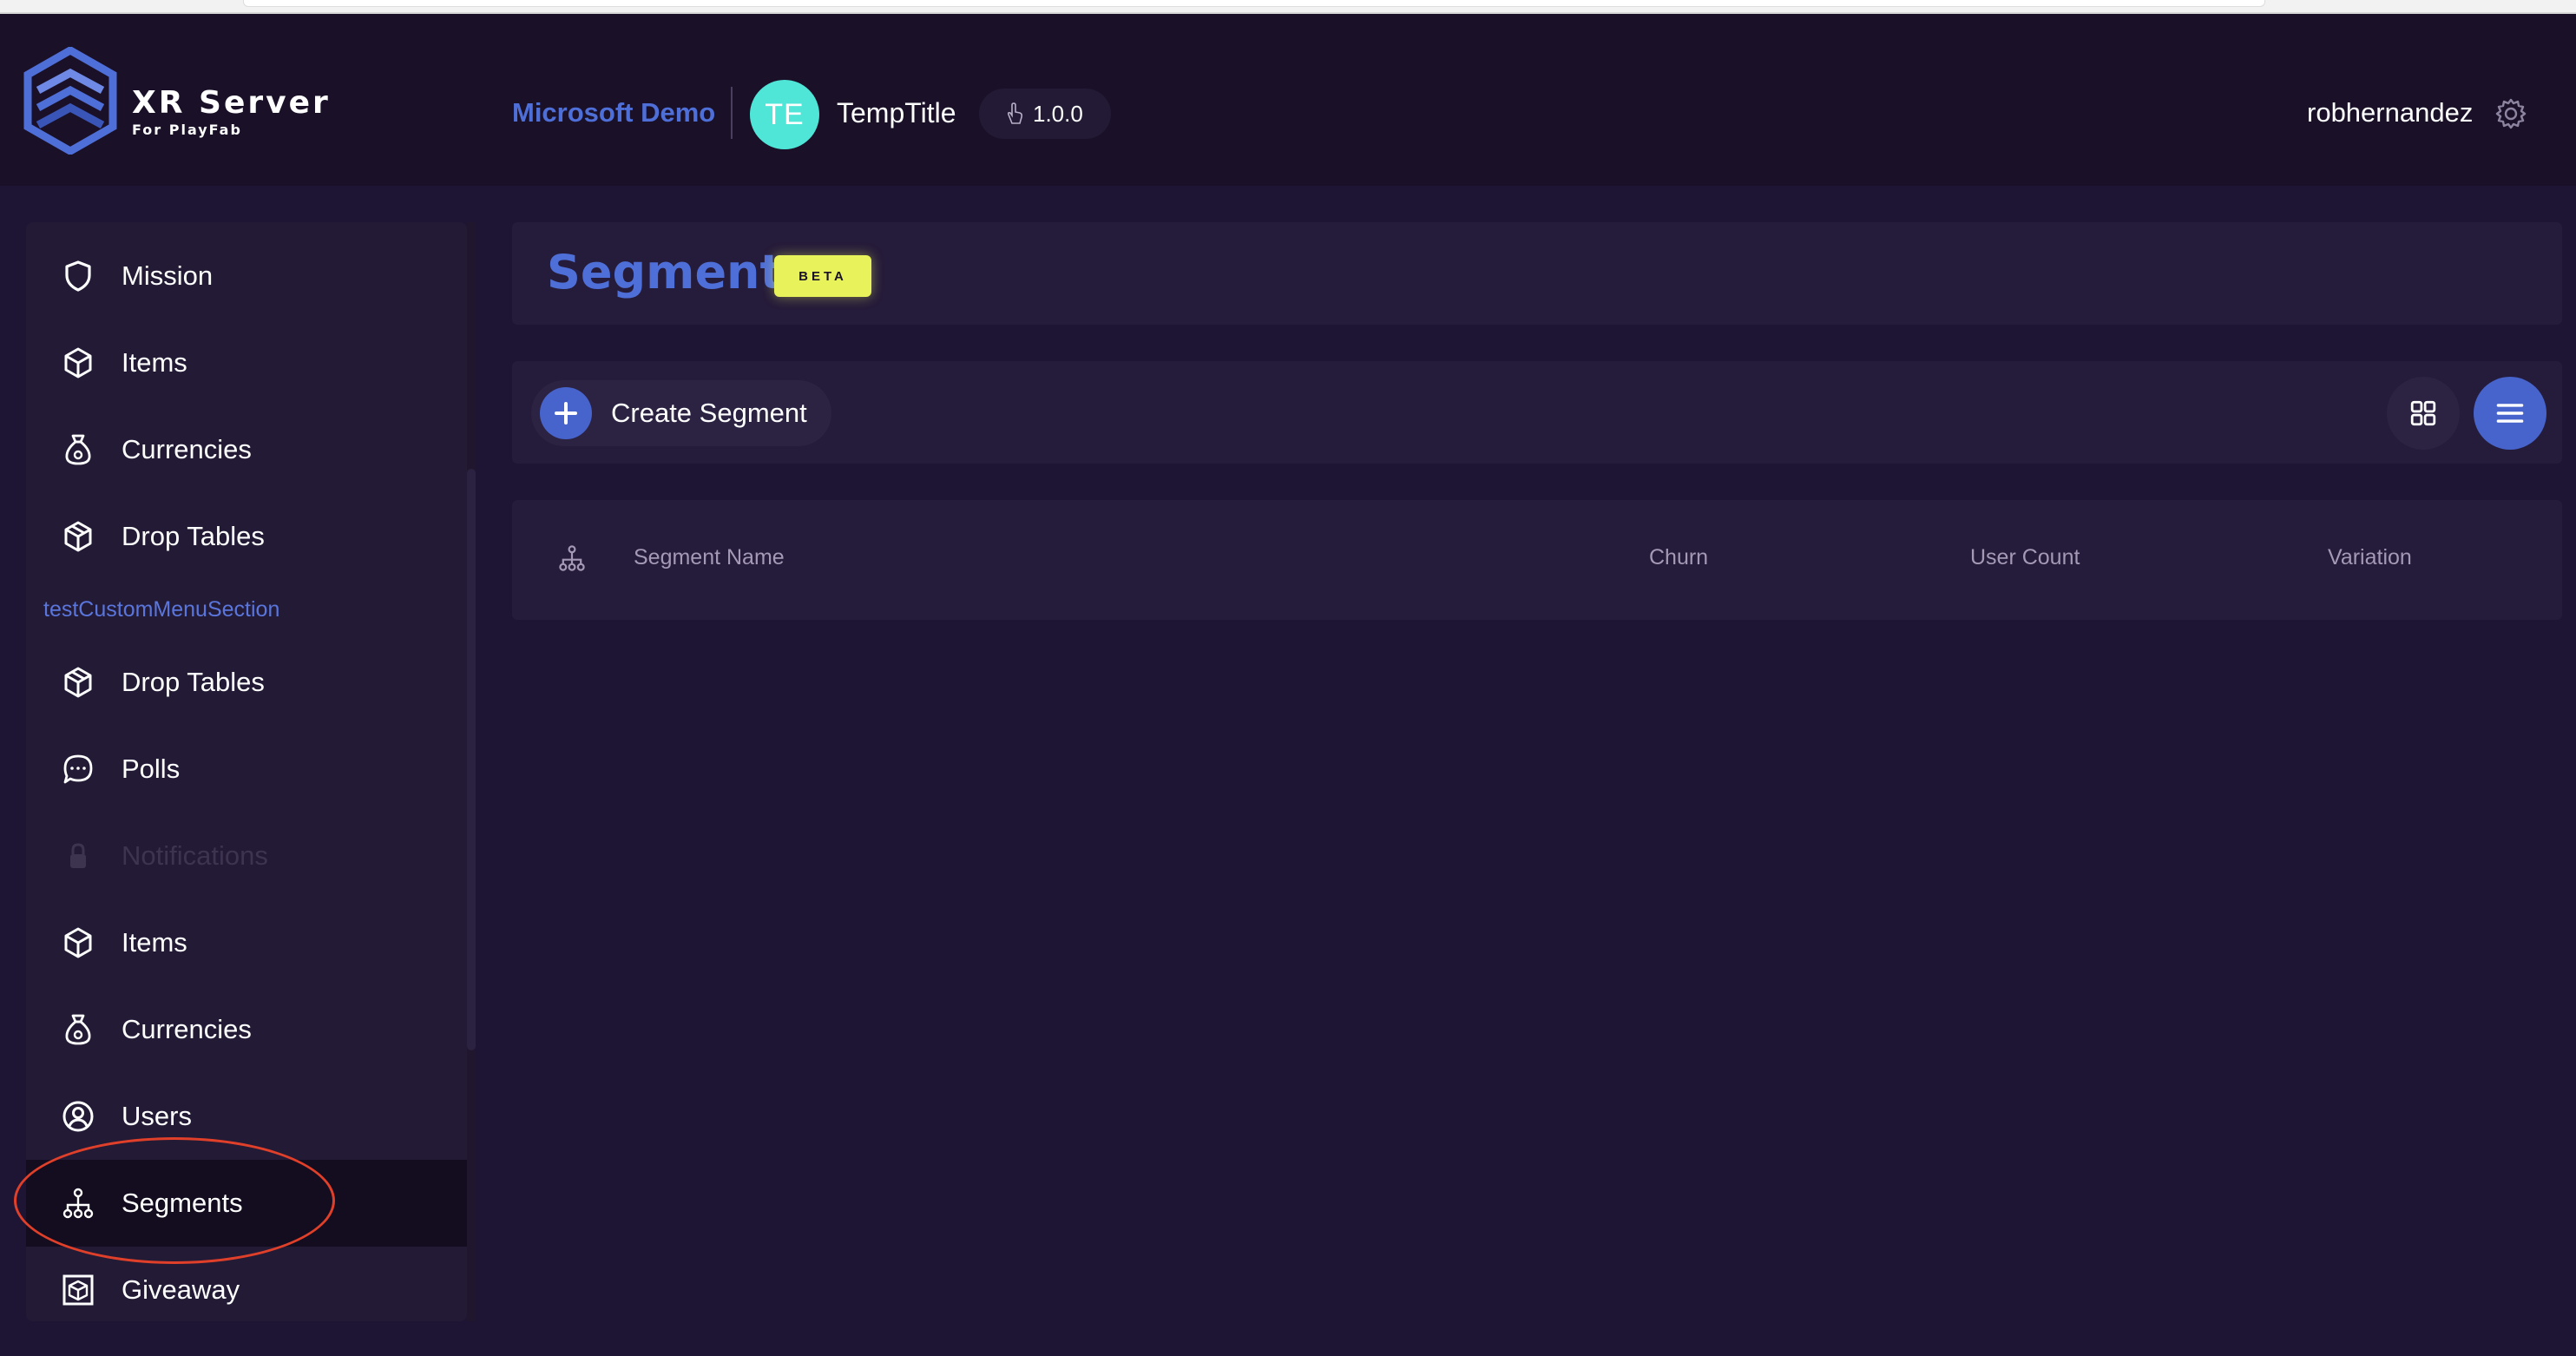  I want to click on sidebar-item-label: Notifications, so click(195, 855).